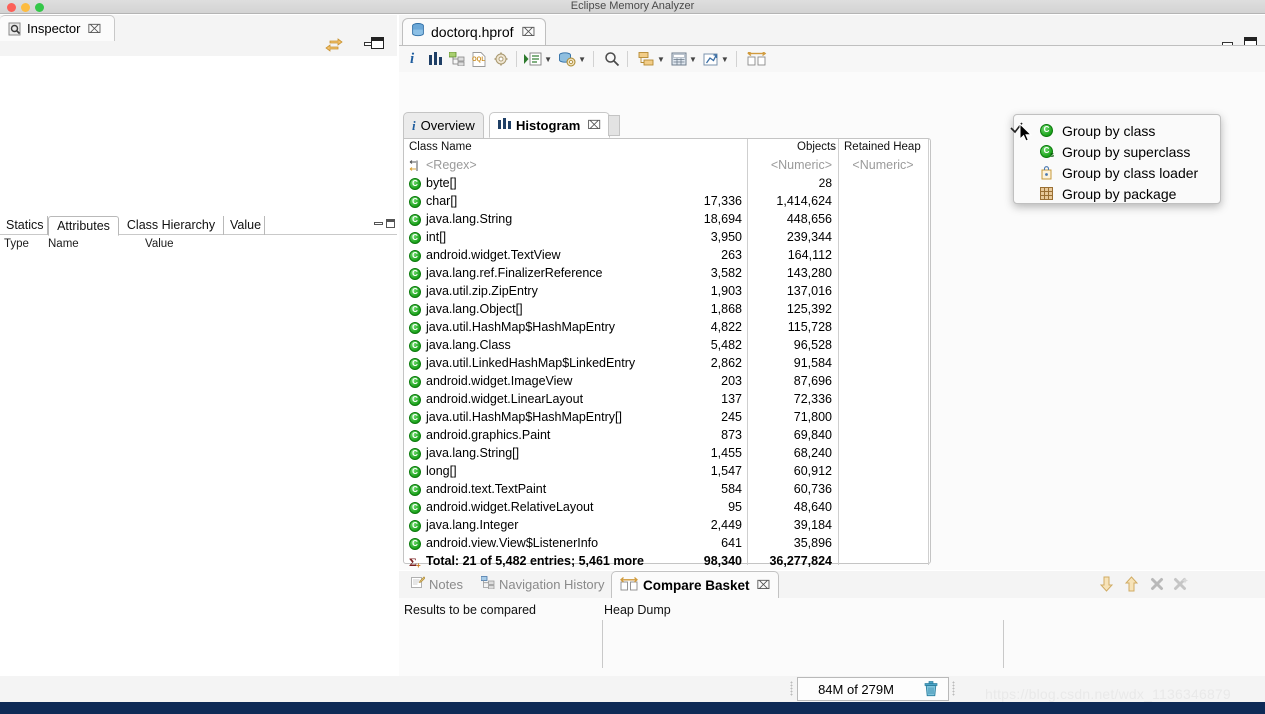 The height and width of the screenshot is (714, 1265). Describe the element at coordinates (667, 454) in the screenshot. I see `table-row: Cjava.lang.String[] 1,455 68,240` at that location.